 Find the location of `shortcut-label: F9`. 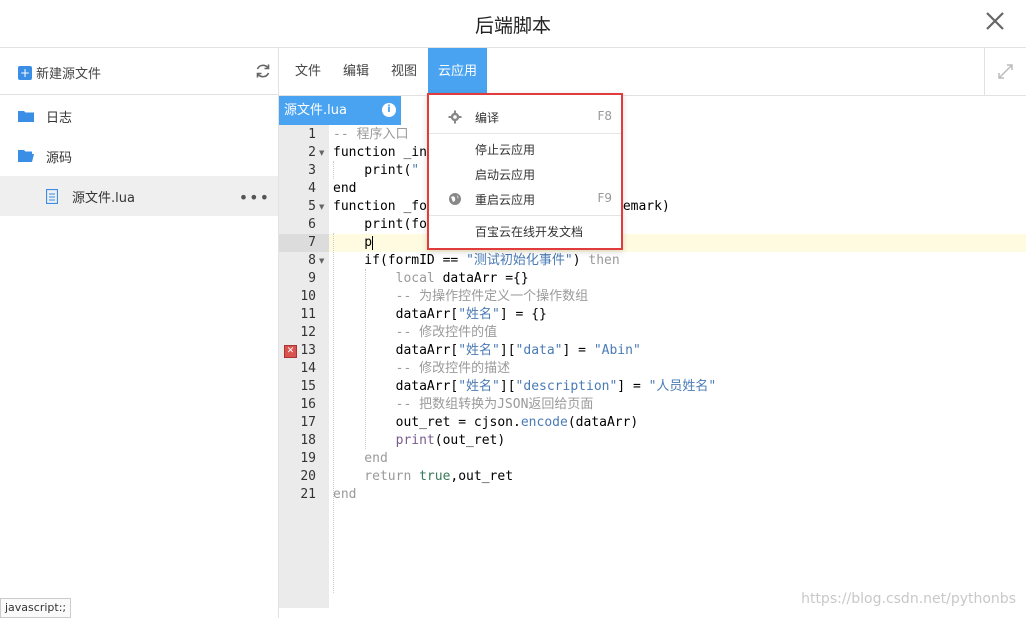

shortcut-label: F9 is located at coordinates (604, 198).